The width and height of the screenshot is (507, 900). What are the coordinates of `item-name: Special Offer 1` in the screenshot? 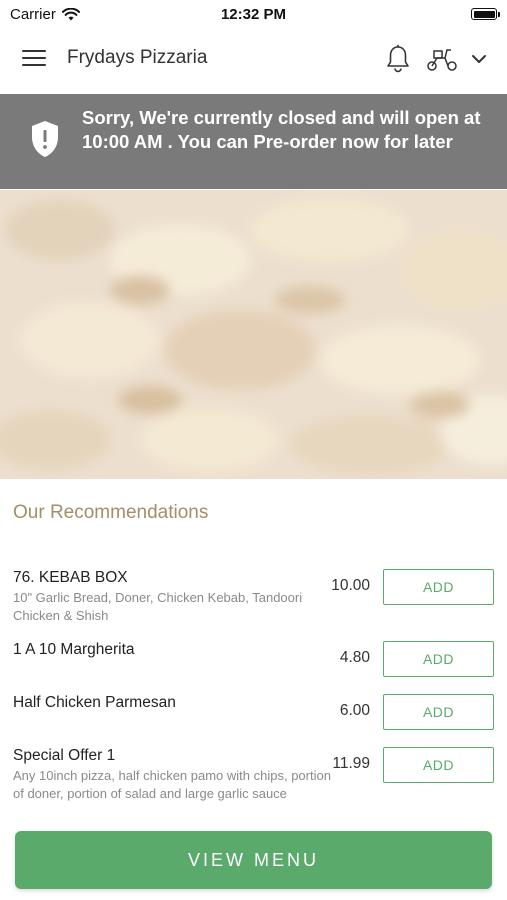 It's located at (64, 755).